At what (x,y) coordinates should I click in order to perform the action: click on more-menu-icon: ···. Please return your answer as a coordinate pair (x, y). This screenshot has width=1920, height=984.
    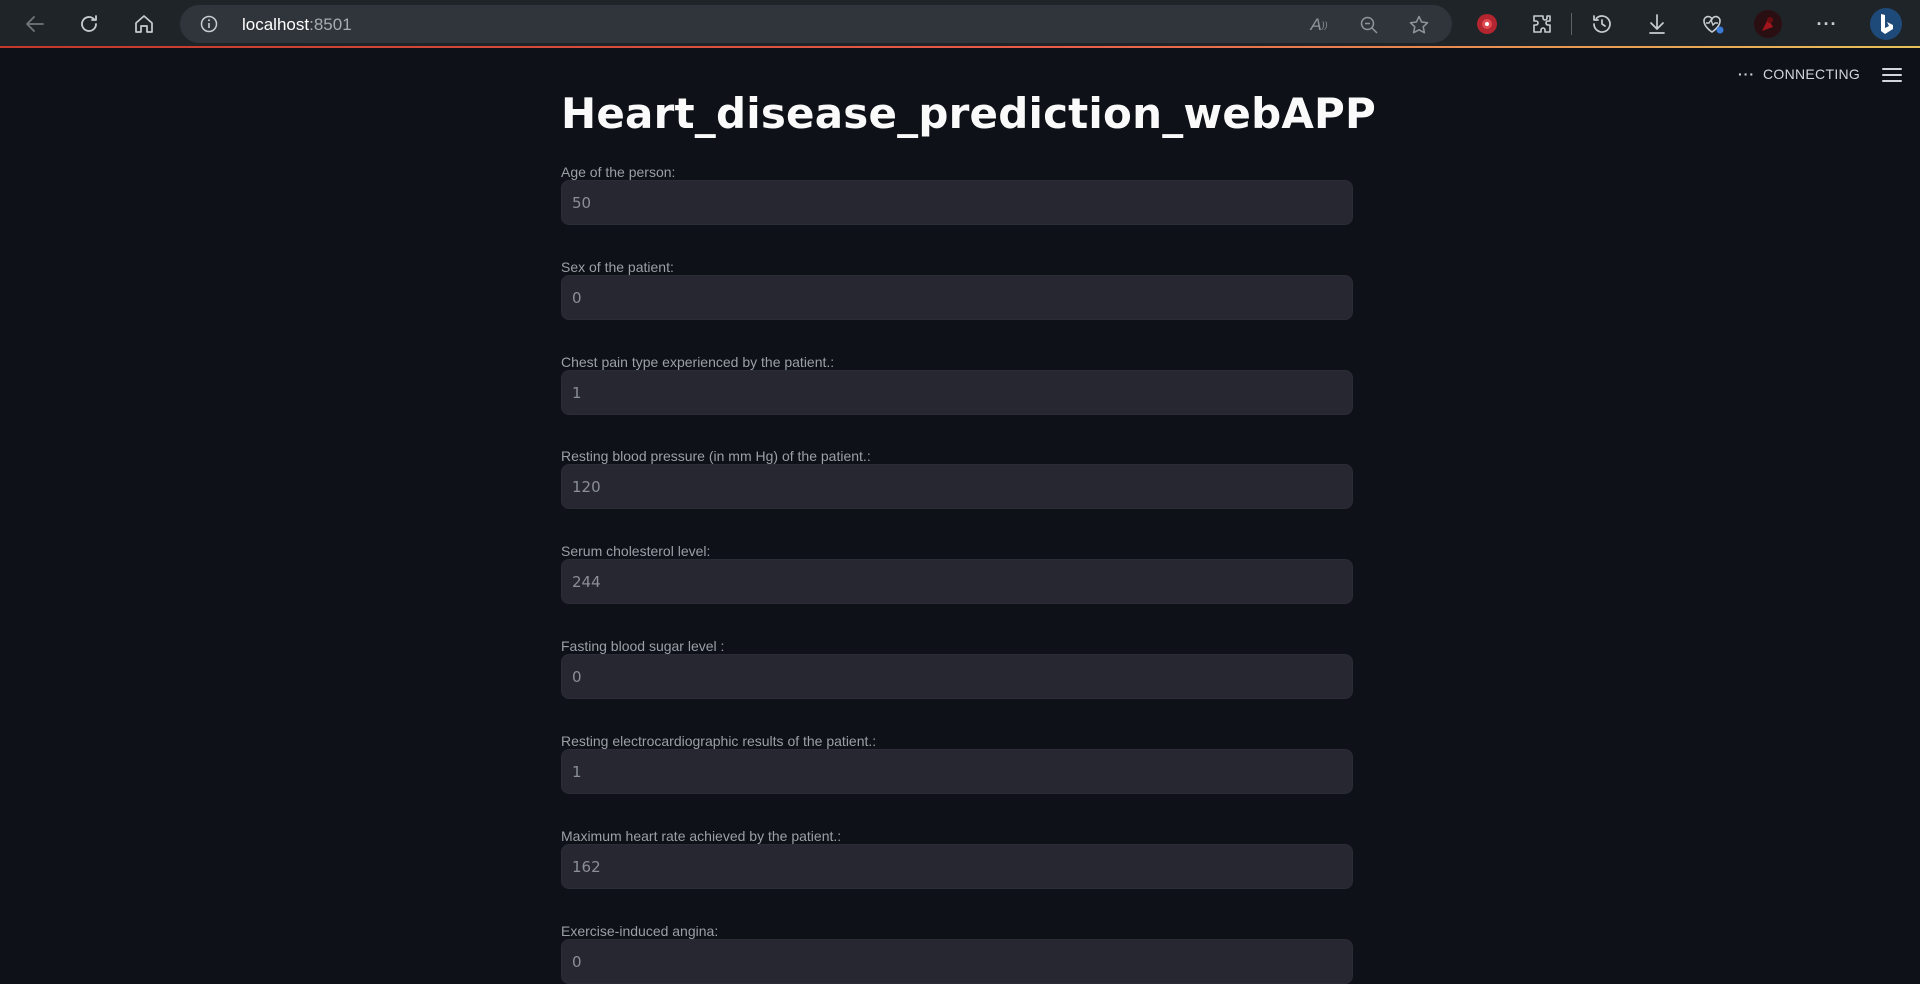
    Looking at the image, I should click on (1827, 24).